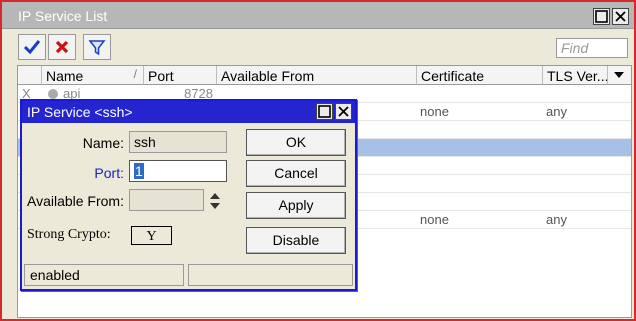 The width and height of the screenshot is (636, 321). Describe the element at coordinates (93, 75) in the screenshot. I see `column-header-name: Name /` at that location.